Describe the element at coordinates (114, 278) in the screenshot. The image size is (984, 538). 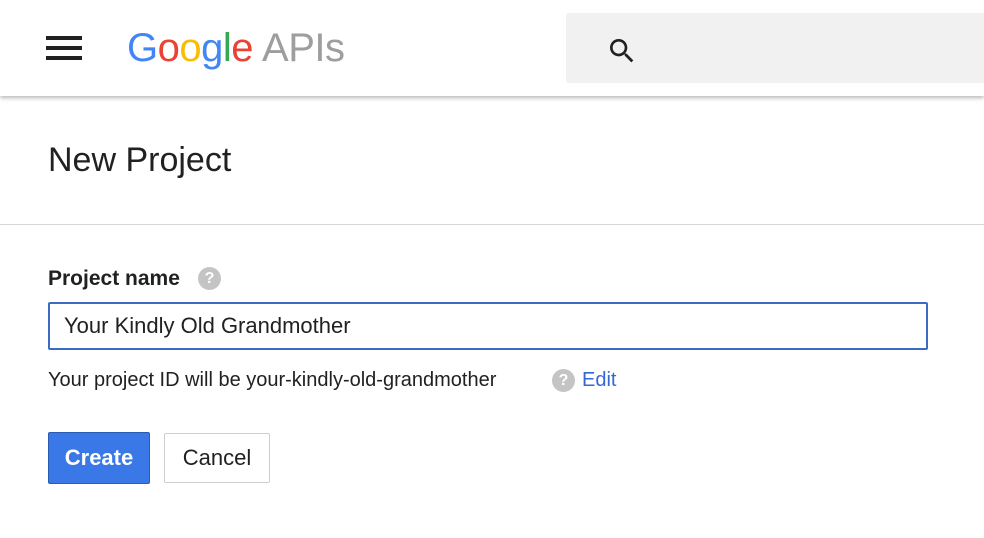
I see `project-name-label: Project name` at that location.